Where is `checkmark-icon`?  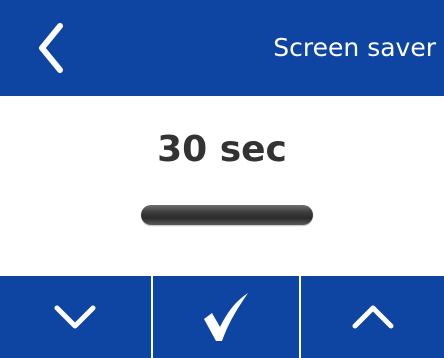 checkmark-icon is located at coordinates (225, 317).